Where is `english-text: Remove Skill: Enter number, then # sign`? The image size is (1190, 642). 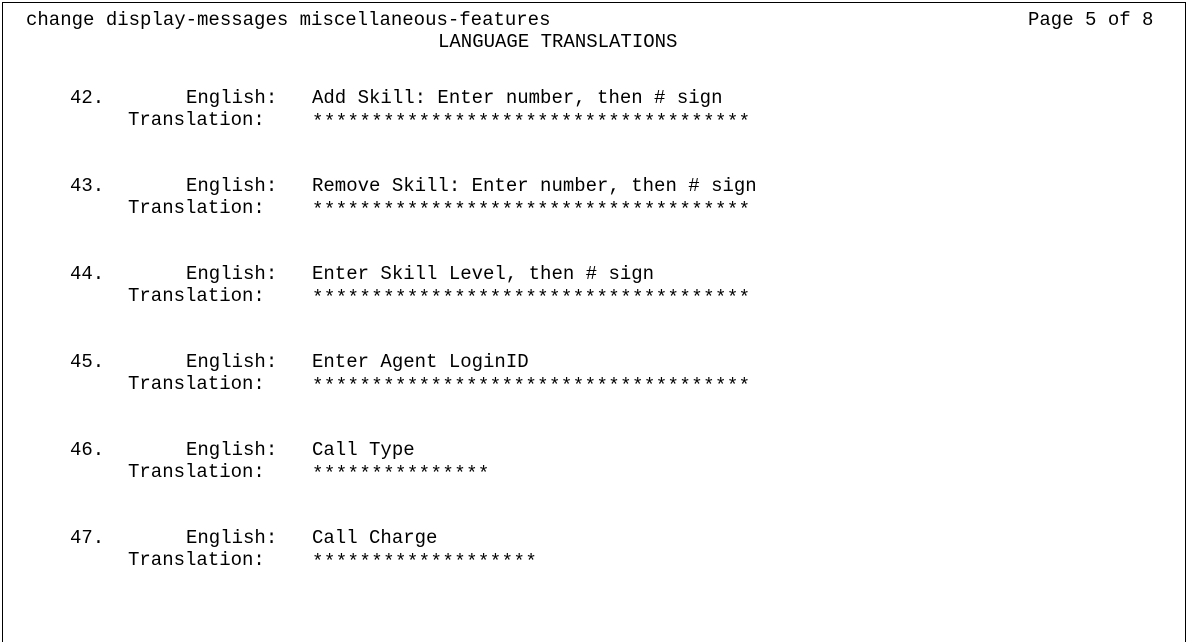
english-text: Remove Skill: Enter number, then # sign is located at coordinates (534, 186).